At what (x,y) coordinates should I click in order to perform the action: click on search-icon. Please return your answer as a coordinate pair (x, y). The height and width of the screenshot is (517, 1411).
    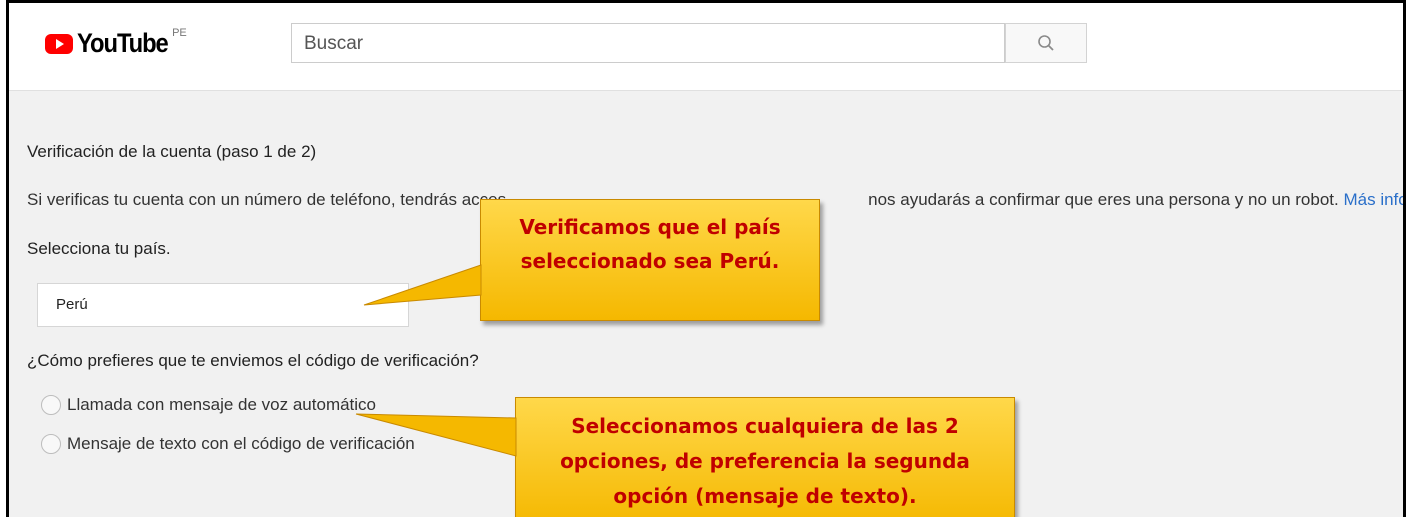
    Looking at the image, I should click on (1046, 43).